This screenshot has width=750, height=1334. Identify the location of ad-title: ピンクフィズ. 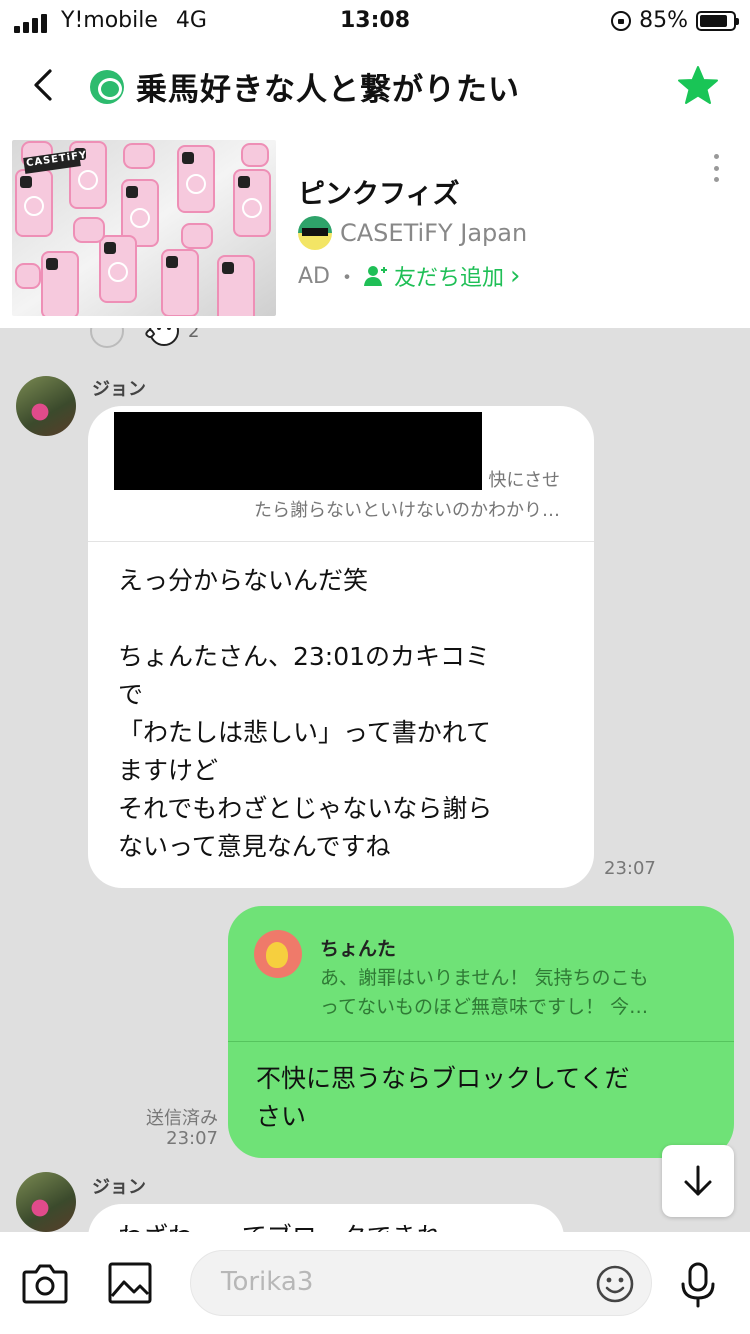
(378, 191).